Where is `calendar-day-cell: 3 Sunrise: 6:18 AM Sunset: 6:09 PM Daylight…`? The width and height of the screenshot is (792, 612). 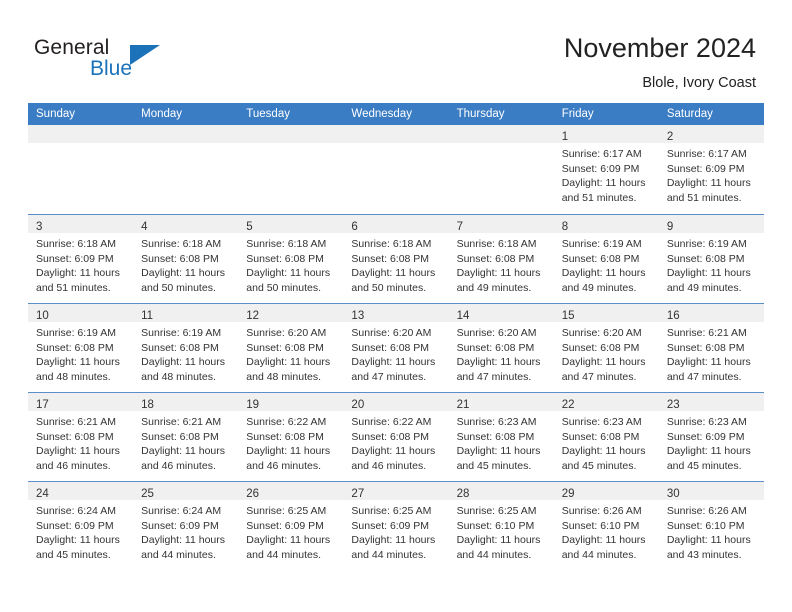
calendar-day-cell: 3 Sunrise: 6:18 AM Sunset: 6:09 PM Daylight… is located at coordinates (81, 259).